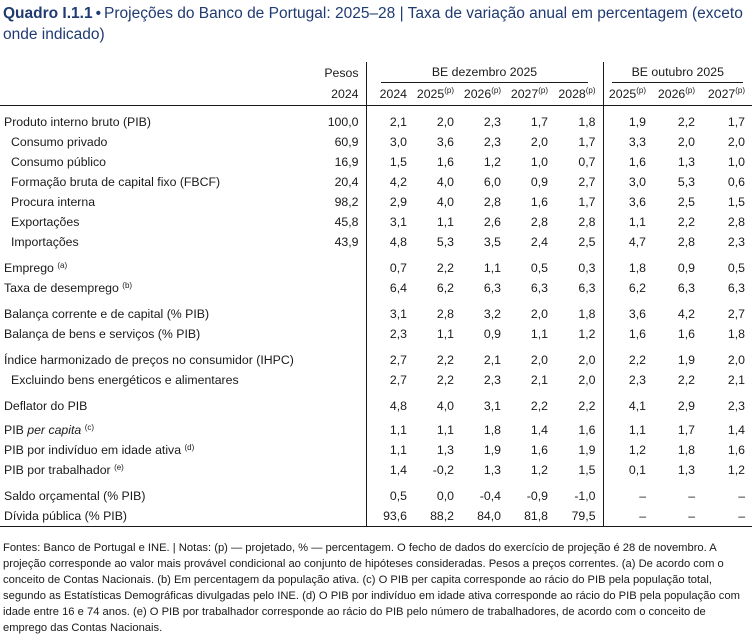 This screenshot has width=752, height=636. What do you see at coordinates (628, 182) in the screenshot?
I see `value-cell-oct: 3,0` at bounding box center [628, 182].